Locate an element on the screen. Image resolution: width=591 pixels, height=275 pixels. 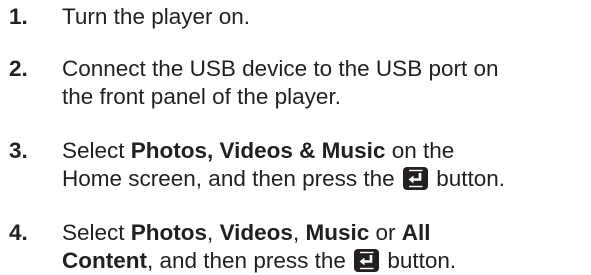
step-line: Content, and then press the button. is located at coordinates (324, 261).